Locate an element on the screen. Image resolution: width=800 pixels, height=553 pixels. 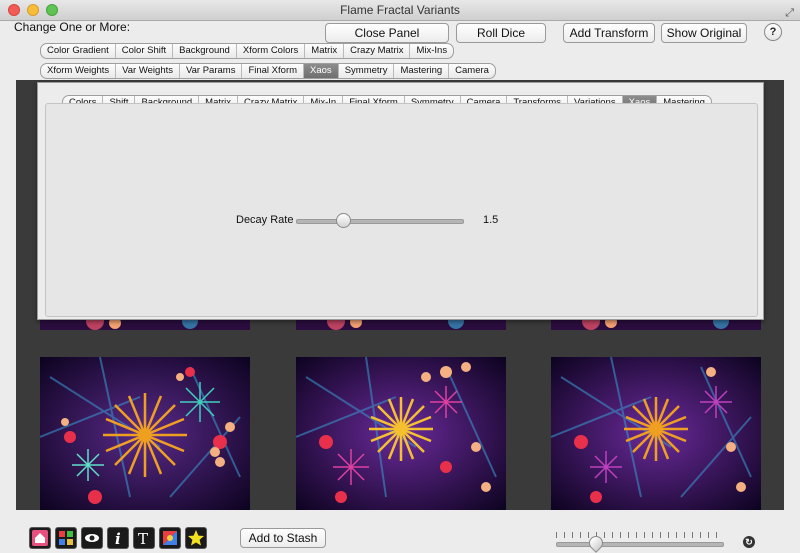
category-mastering: Mastering is located at coordinates (422, 71).